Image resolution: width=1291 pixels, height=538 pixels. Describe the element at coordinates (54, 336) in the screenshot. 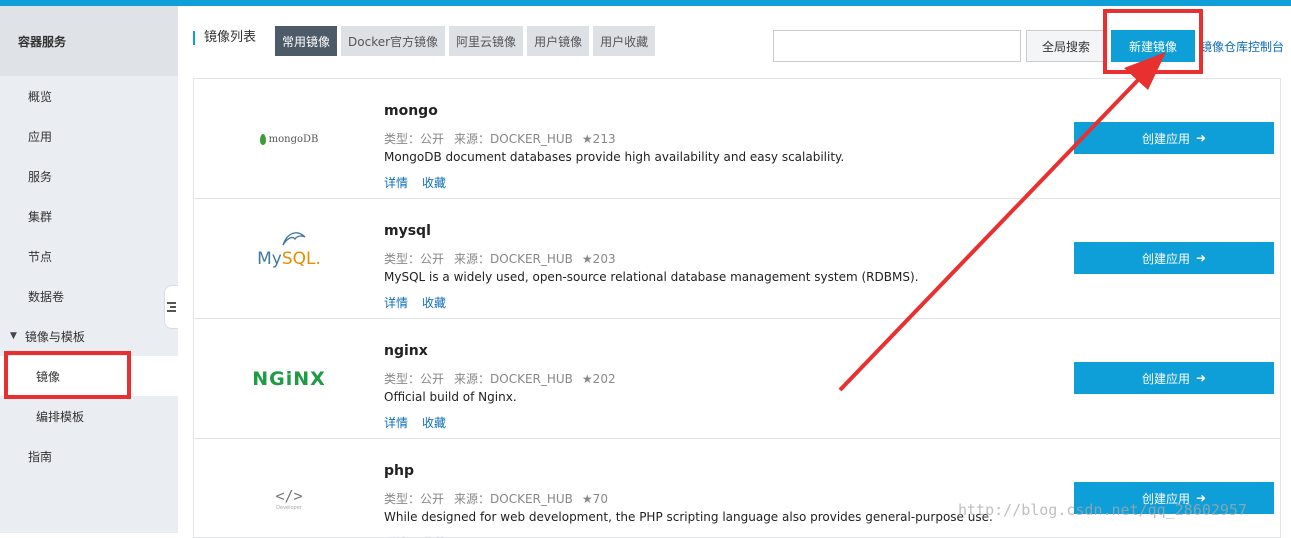

I see `sidebar-group-label: 镜像与模板` at that location.